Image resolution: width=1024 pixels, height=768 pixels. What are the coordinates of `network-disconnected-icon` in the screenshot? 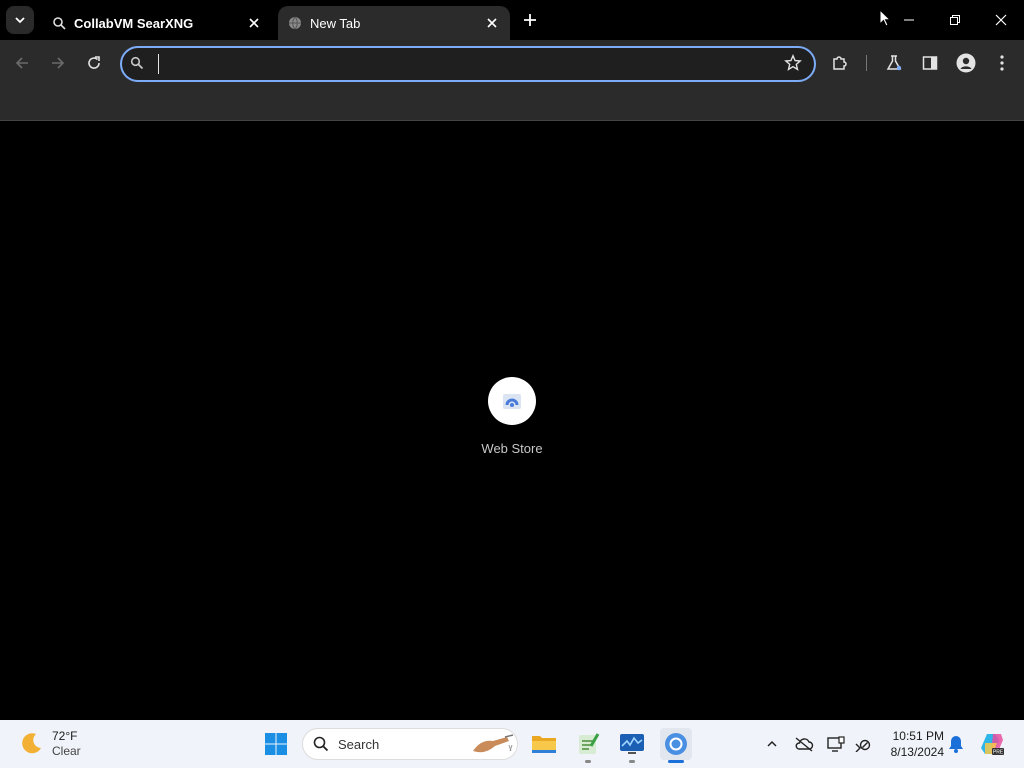 It's located at (863, 745).